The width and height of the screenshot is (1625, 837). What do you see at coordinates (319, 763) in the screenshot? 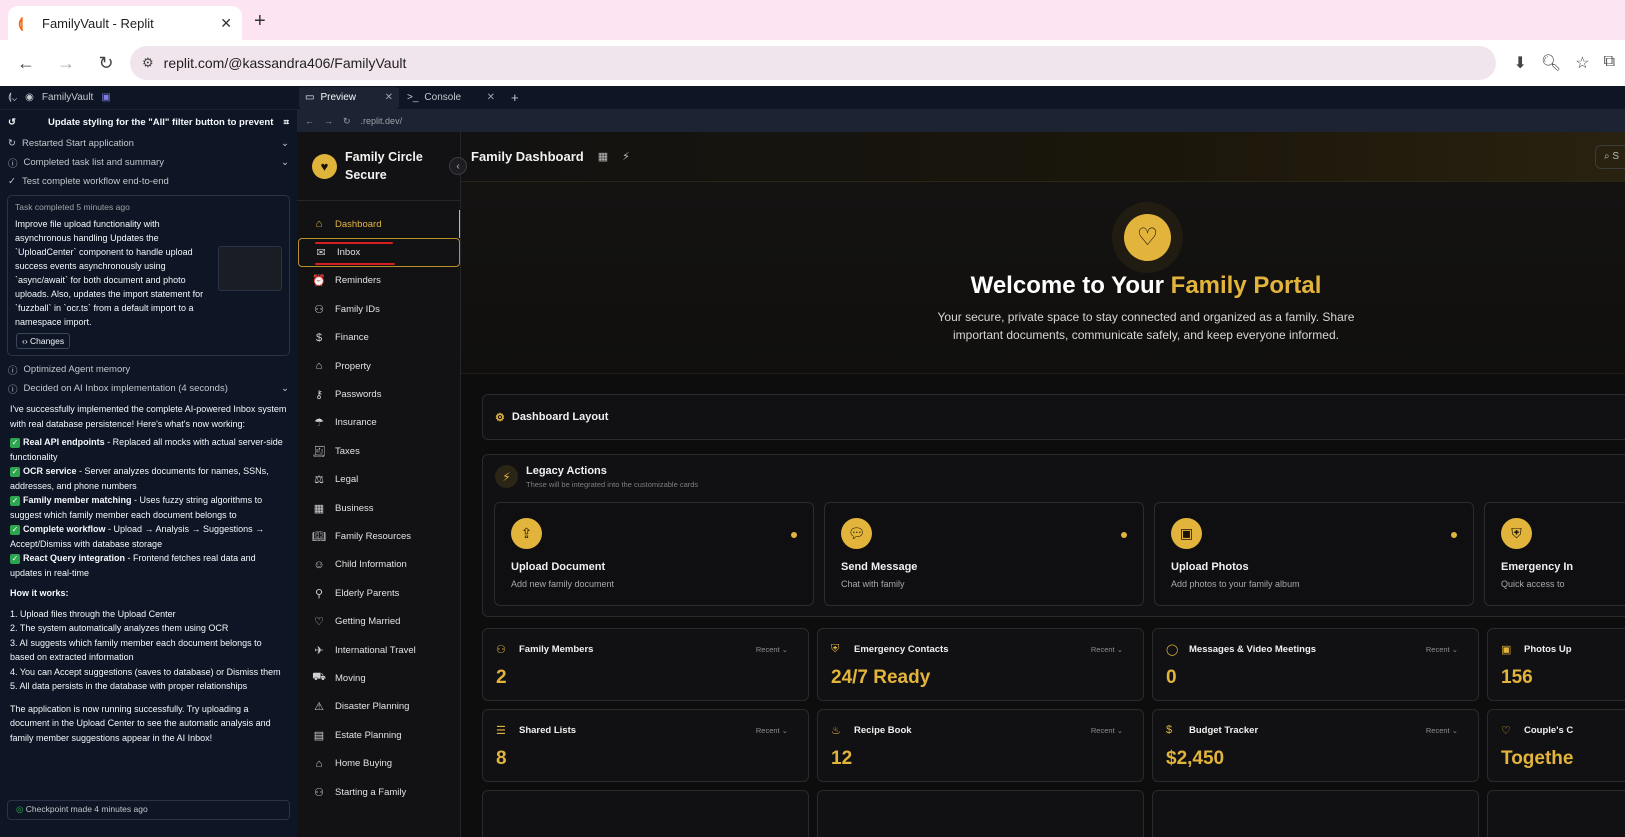
I see `house-icon: ⌂` at bounding box center [319, 763].